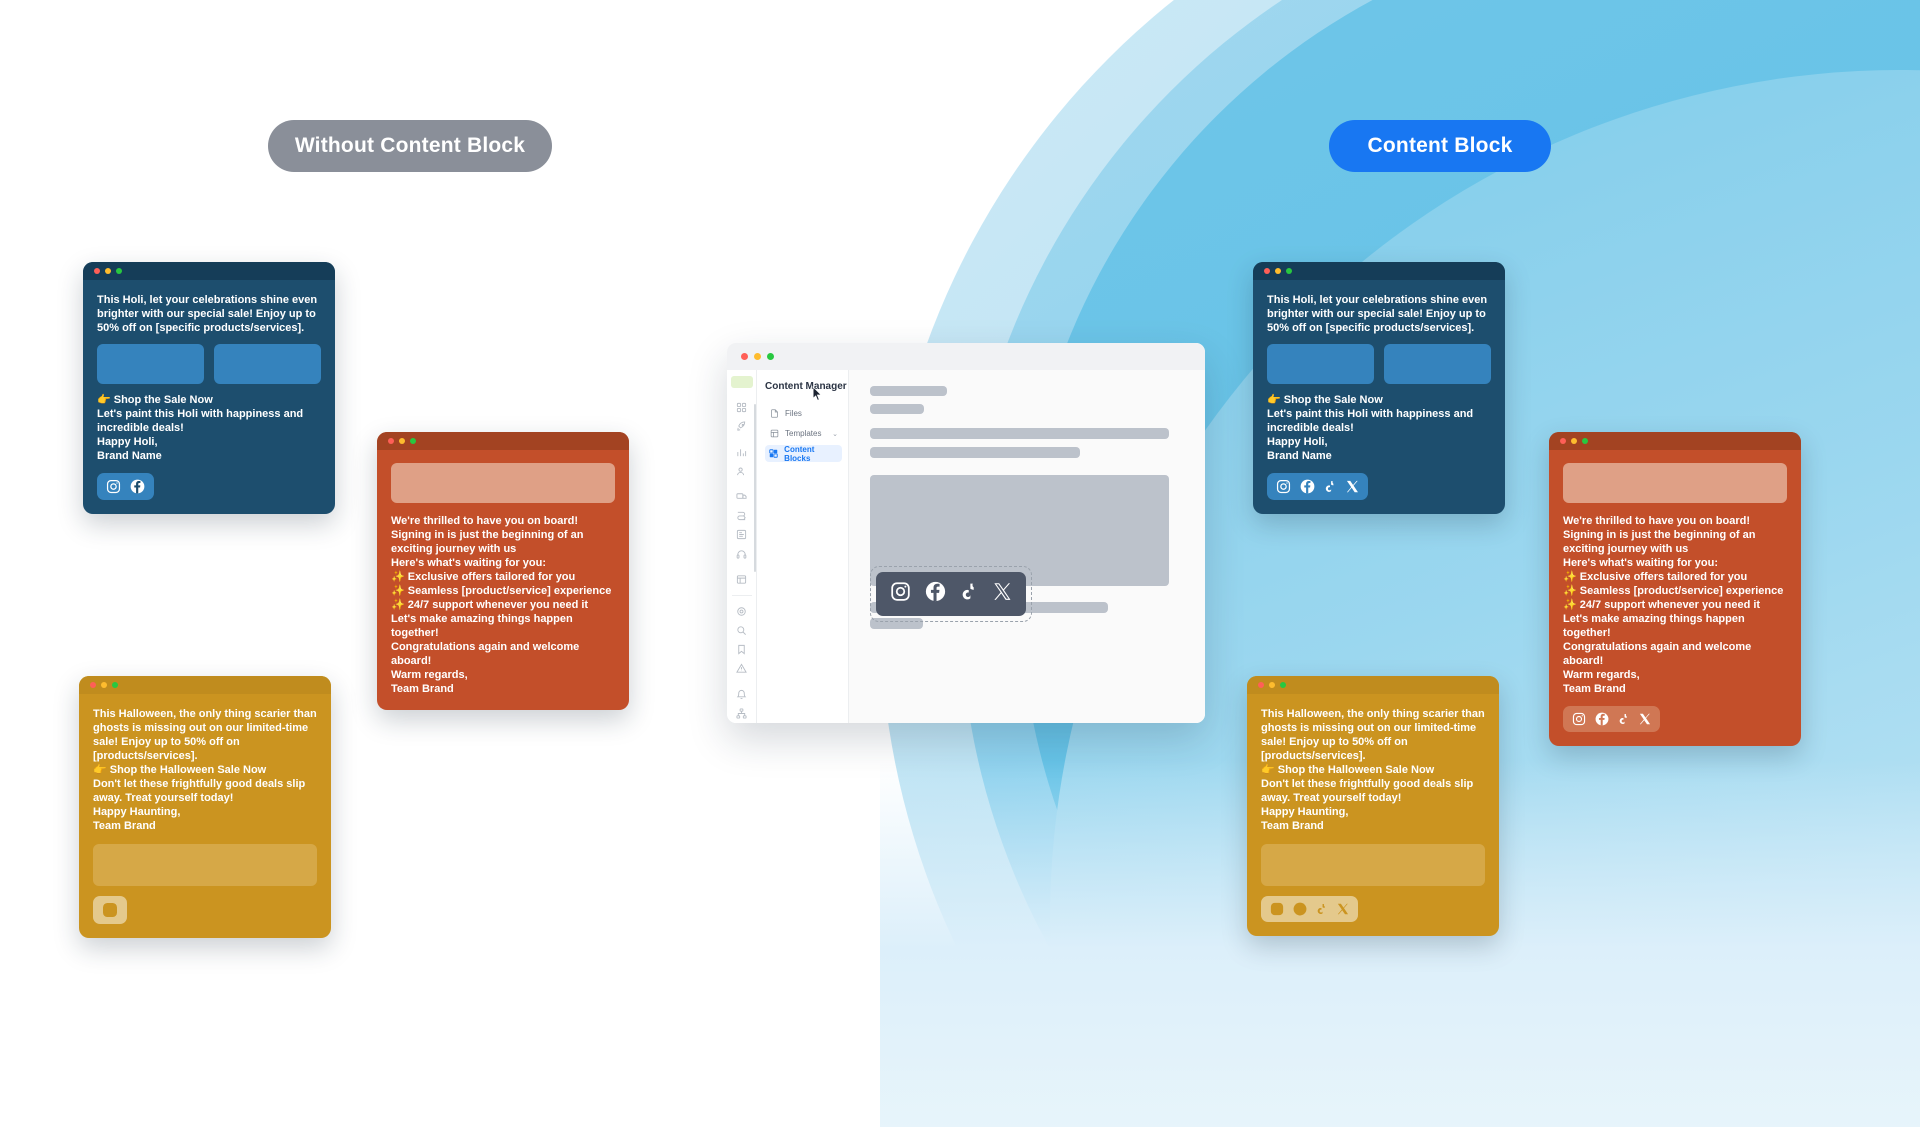 The image size is (1920, 1127). Describe the element at coordinates (799, 453) in the screenshot. I see `nav-item-label: Content Blocks` at that location.